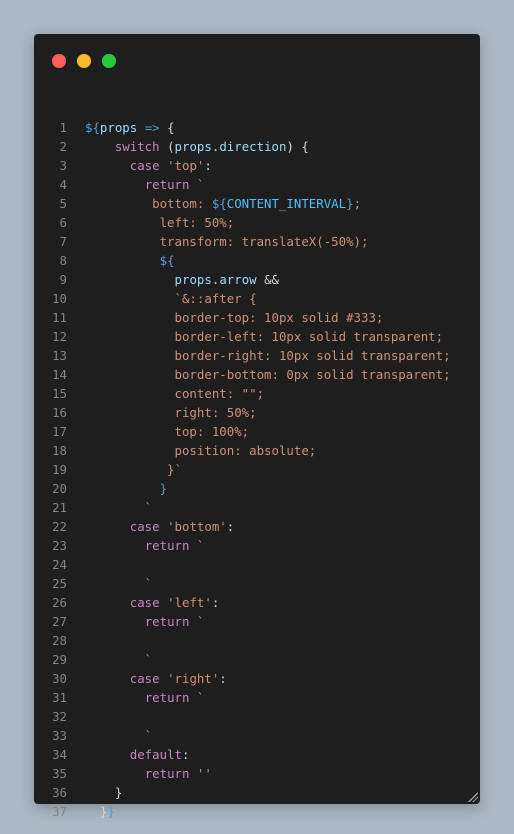 This screenshot has width=514, height=834. I want to click on code-line: 37 }}, so click(257, 811).